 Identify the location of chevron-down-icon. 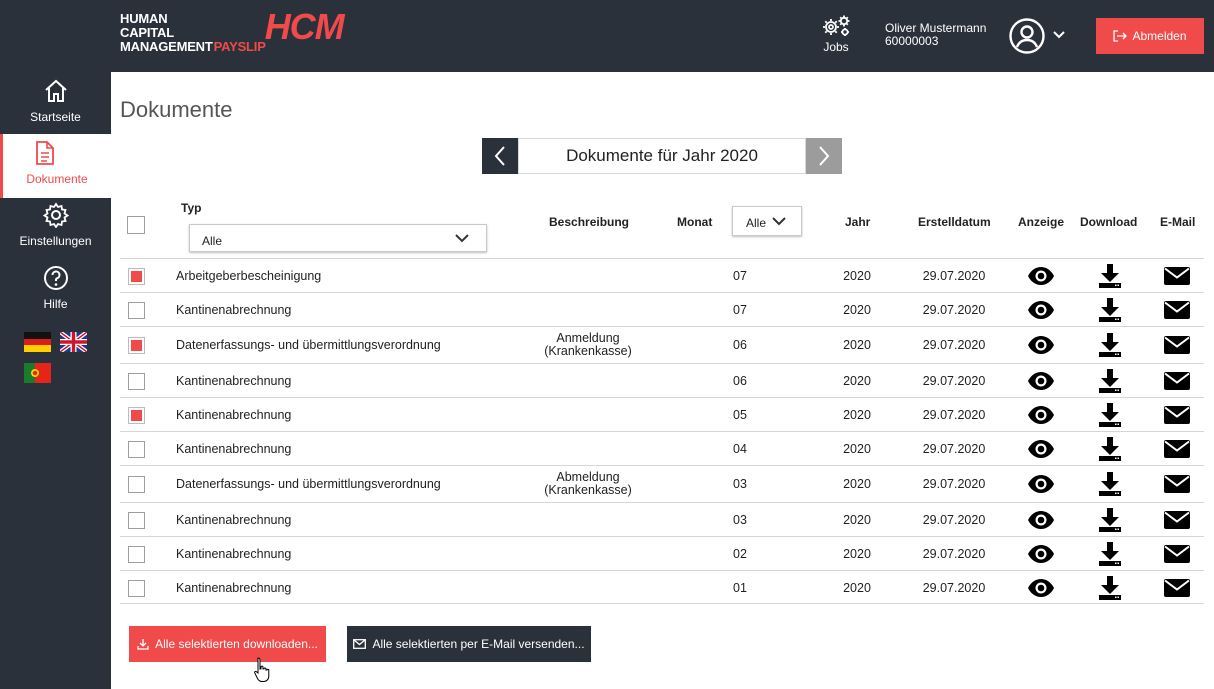
(1059, 35).